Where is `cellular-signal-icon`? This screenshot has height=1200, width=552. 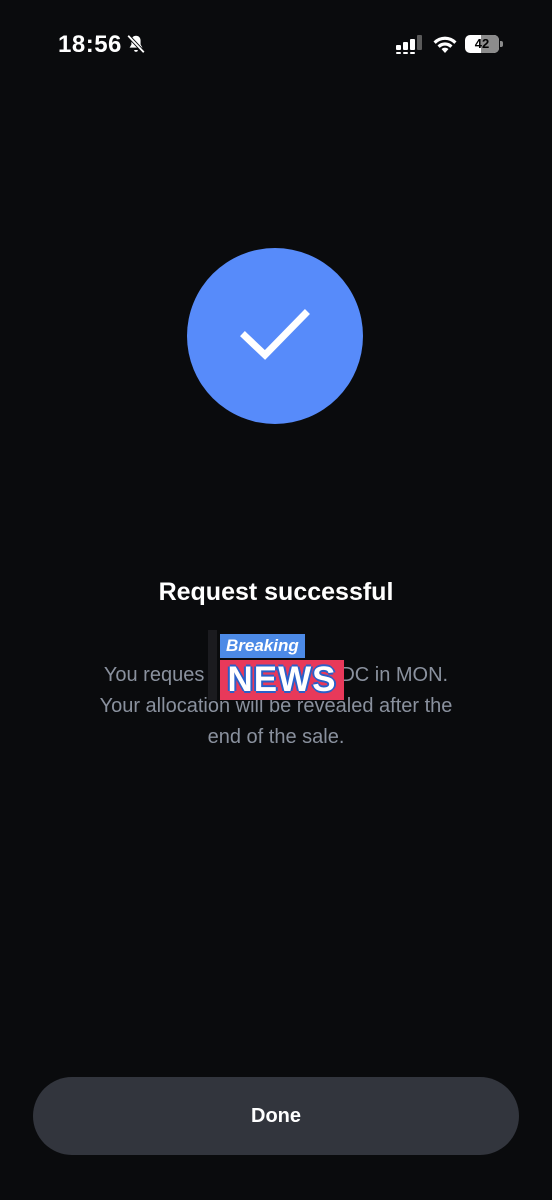 cellular-signal-icon is located at coordinates (409, 44).